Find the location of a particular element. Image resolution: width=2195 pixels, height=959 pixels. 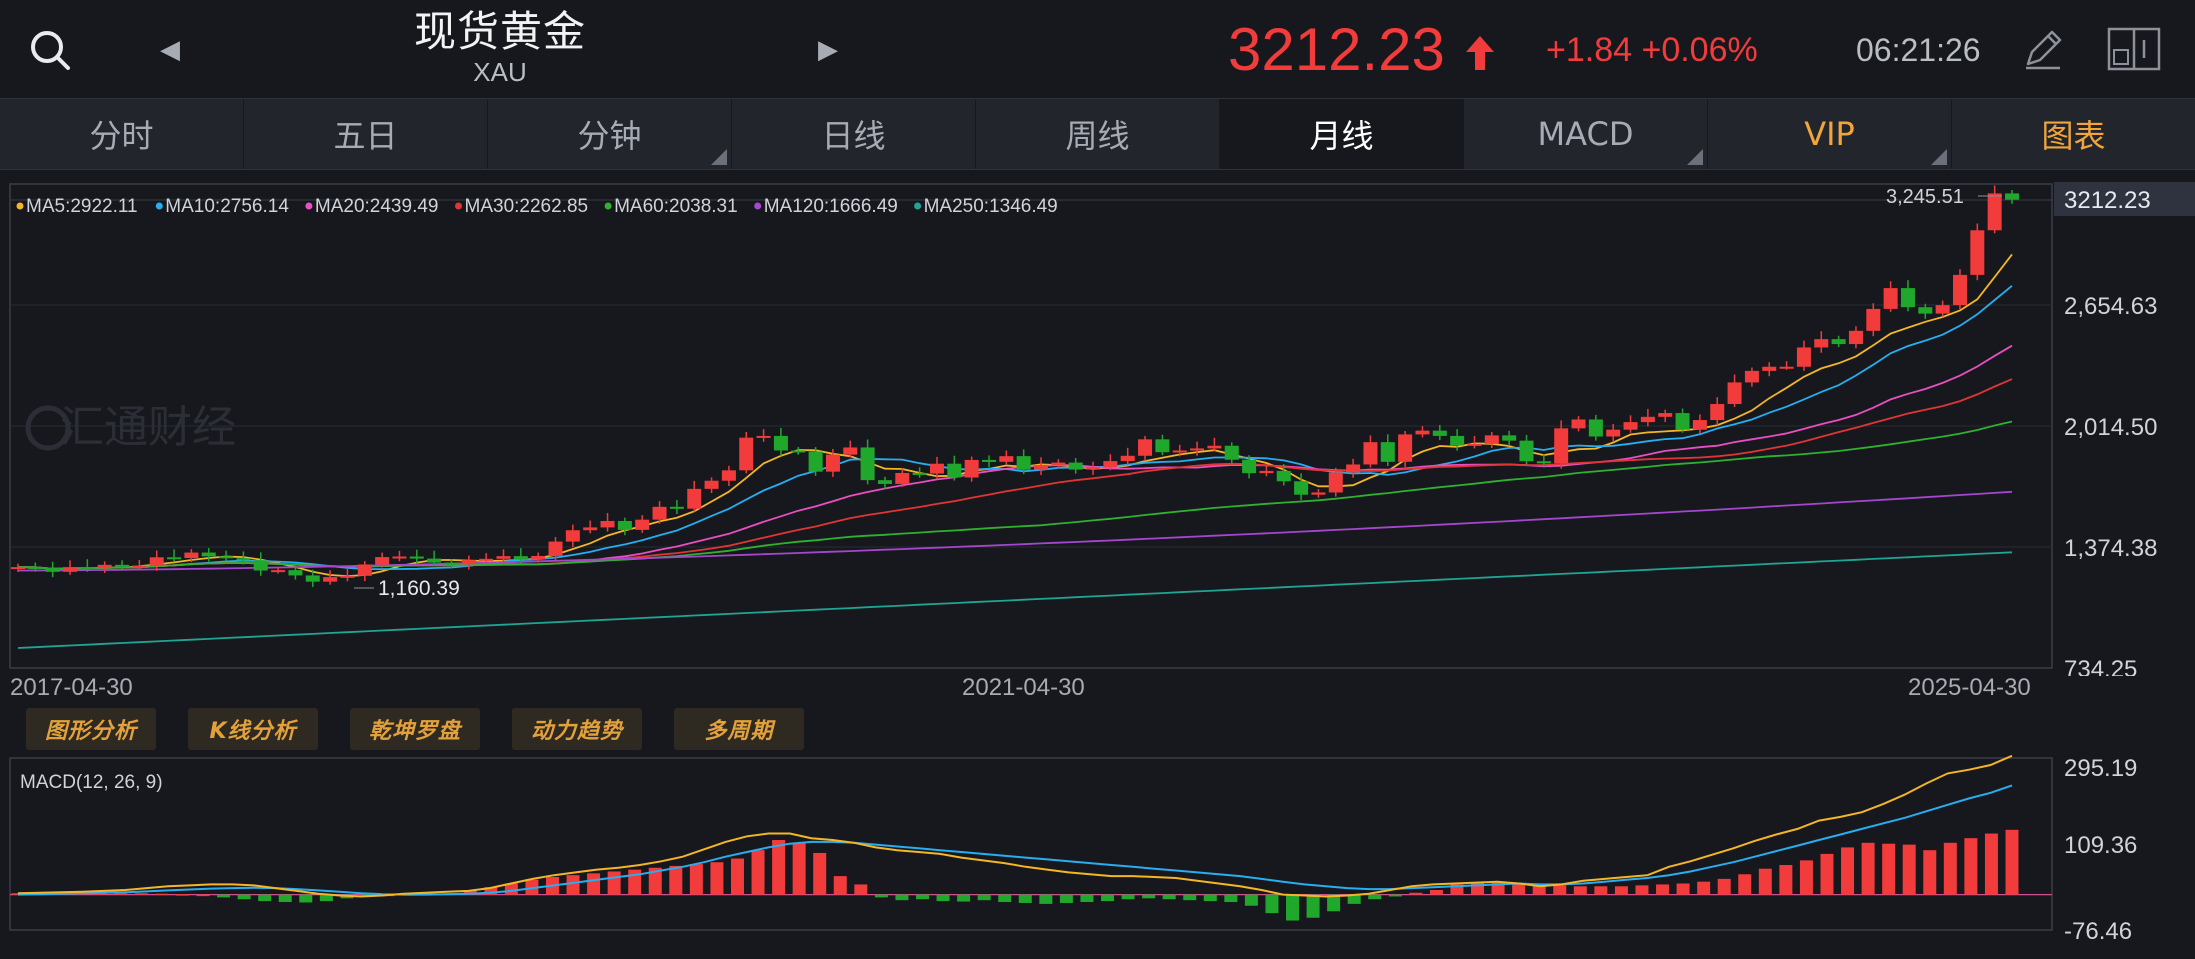

tab-7: VIP is located at coordinates (1830, 134).